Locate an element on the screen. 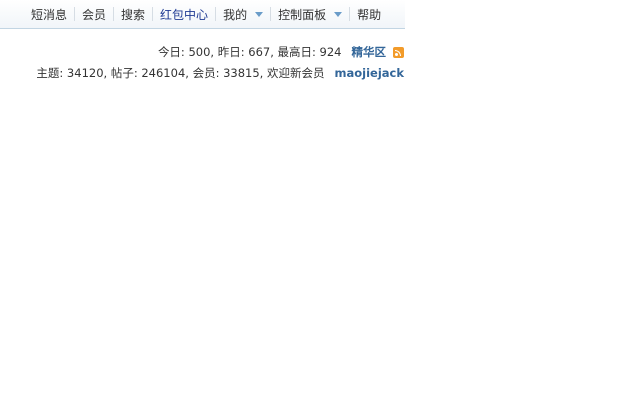  nav-control-panel: 控制面板 is located at coordinates (309, 14).